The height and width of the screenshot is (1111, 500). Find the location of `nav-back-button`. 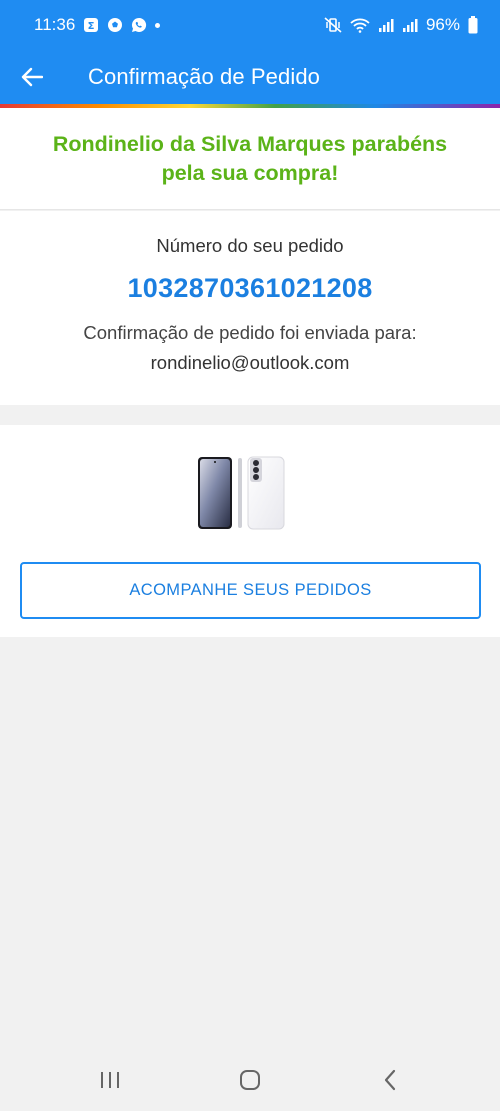

nav-back-button is located at coordinates (390, 1080).